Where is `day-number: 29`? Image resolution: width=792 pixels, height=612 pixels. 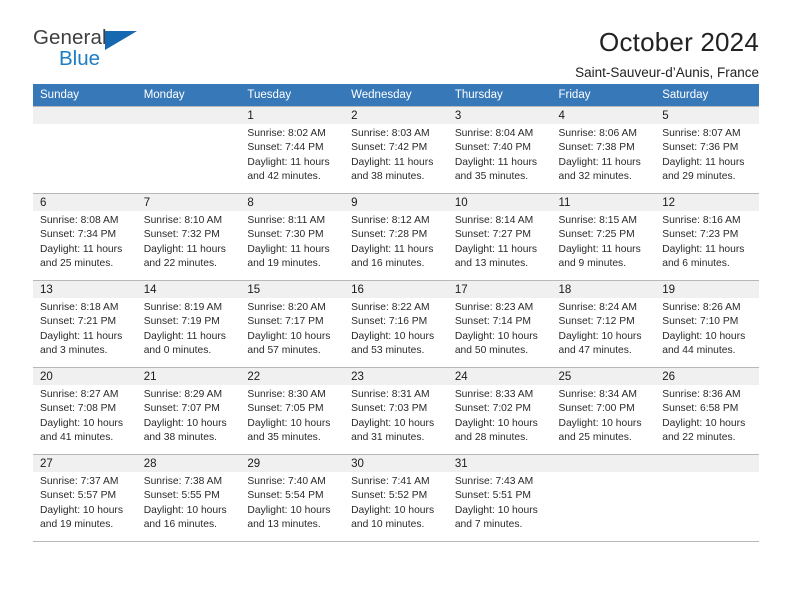 day-number: 29 is located at coordinates (292, 463).